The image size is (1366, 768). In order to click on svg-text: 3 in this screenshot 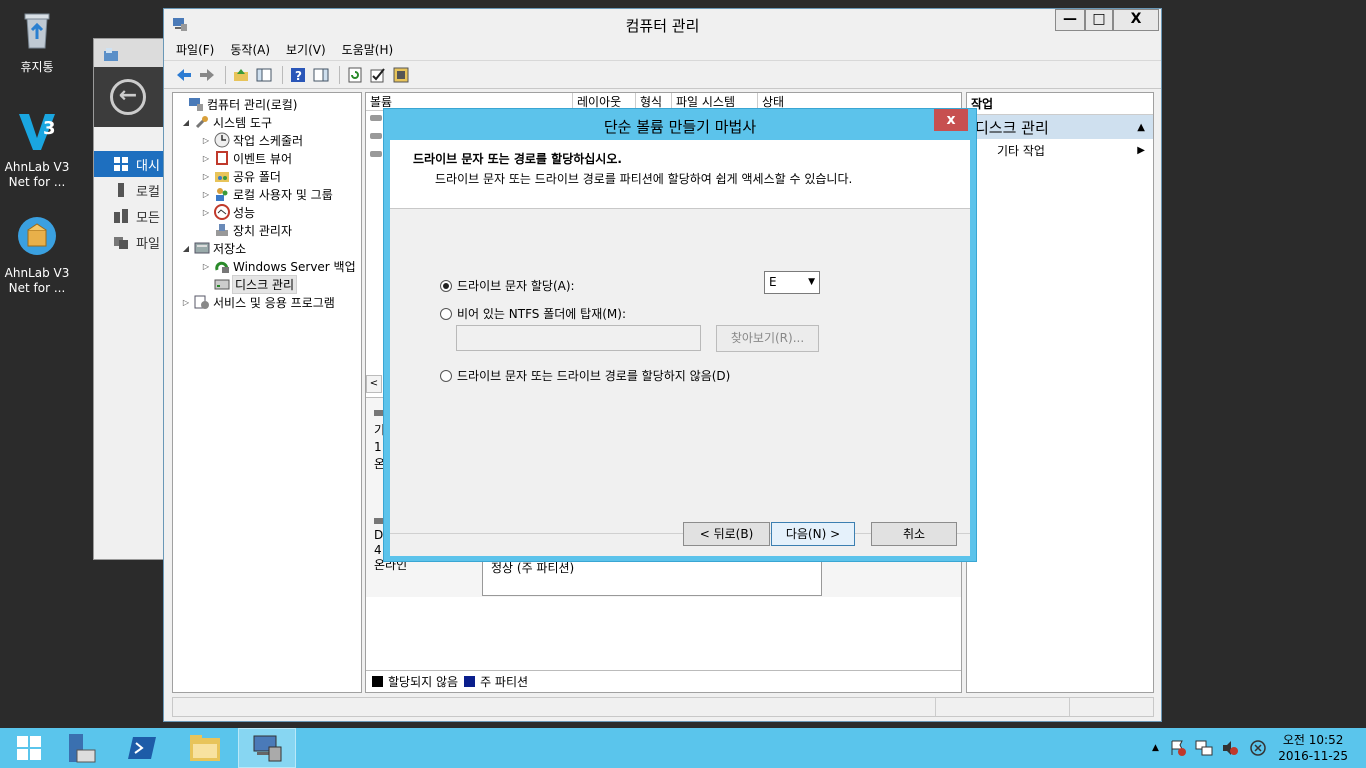, I will do `click(49, 128)`.